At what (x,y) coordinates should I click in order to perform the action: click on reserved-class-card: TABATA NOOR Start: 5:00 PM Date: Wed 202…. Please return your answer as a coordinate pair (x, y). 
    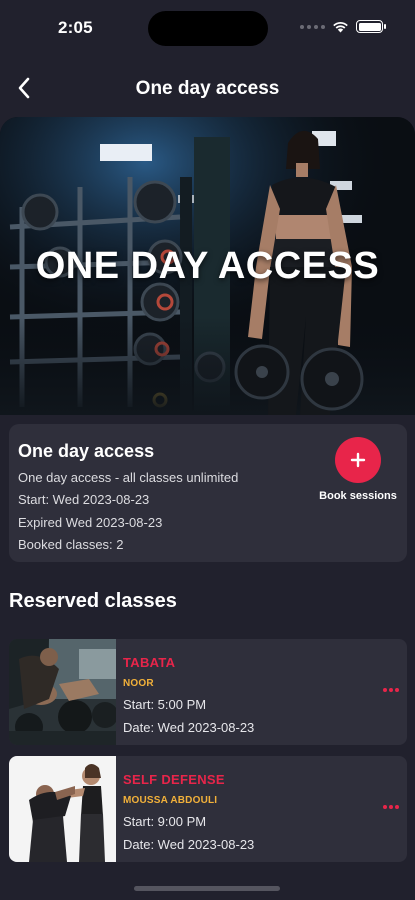
    Looking at the image, I should click on (208, 692).